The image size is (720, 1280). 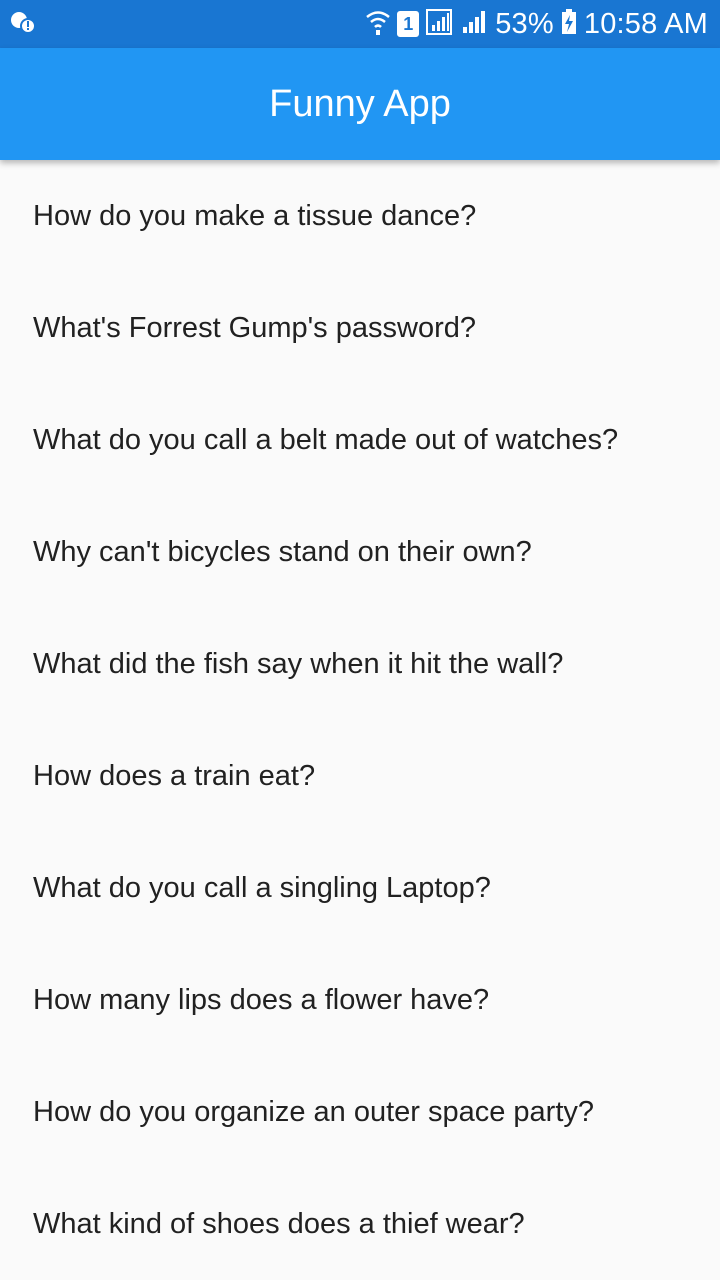 I want to click on app-title: Funny App, so click(x=360, y=103).